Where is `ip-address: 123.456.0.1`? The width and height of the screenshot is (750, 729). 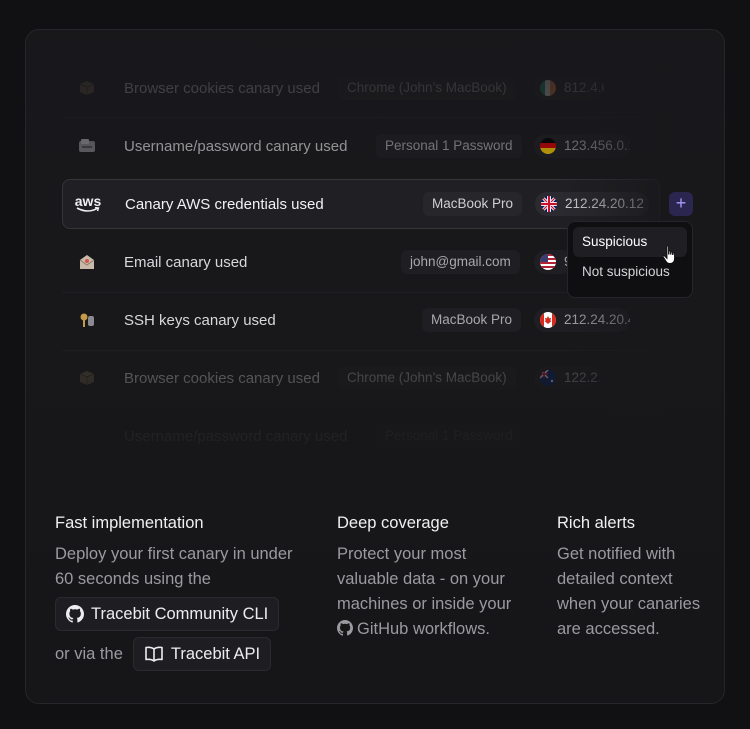 ip-address: 123.456.0.1 is located at coordinates (597, 145).